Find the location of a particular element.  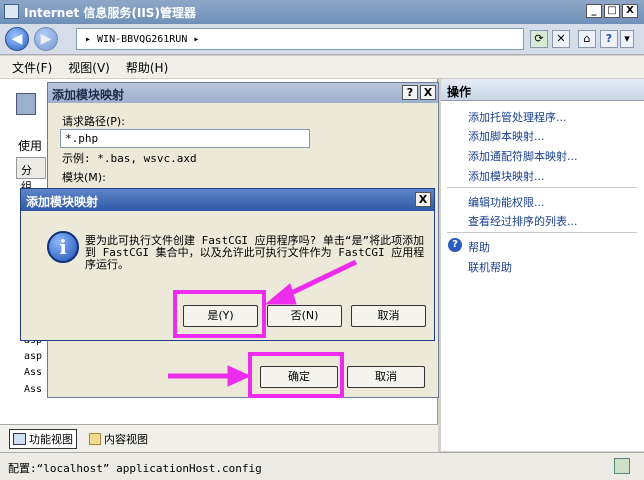

arrow-to-yes is located at coordinates (320, 279).